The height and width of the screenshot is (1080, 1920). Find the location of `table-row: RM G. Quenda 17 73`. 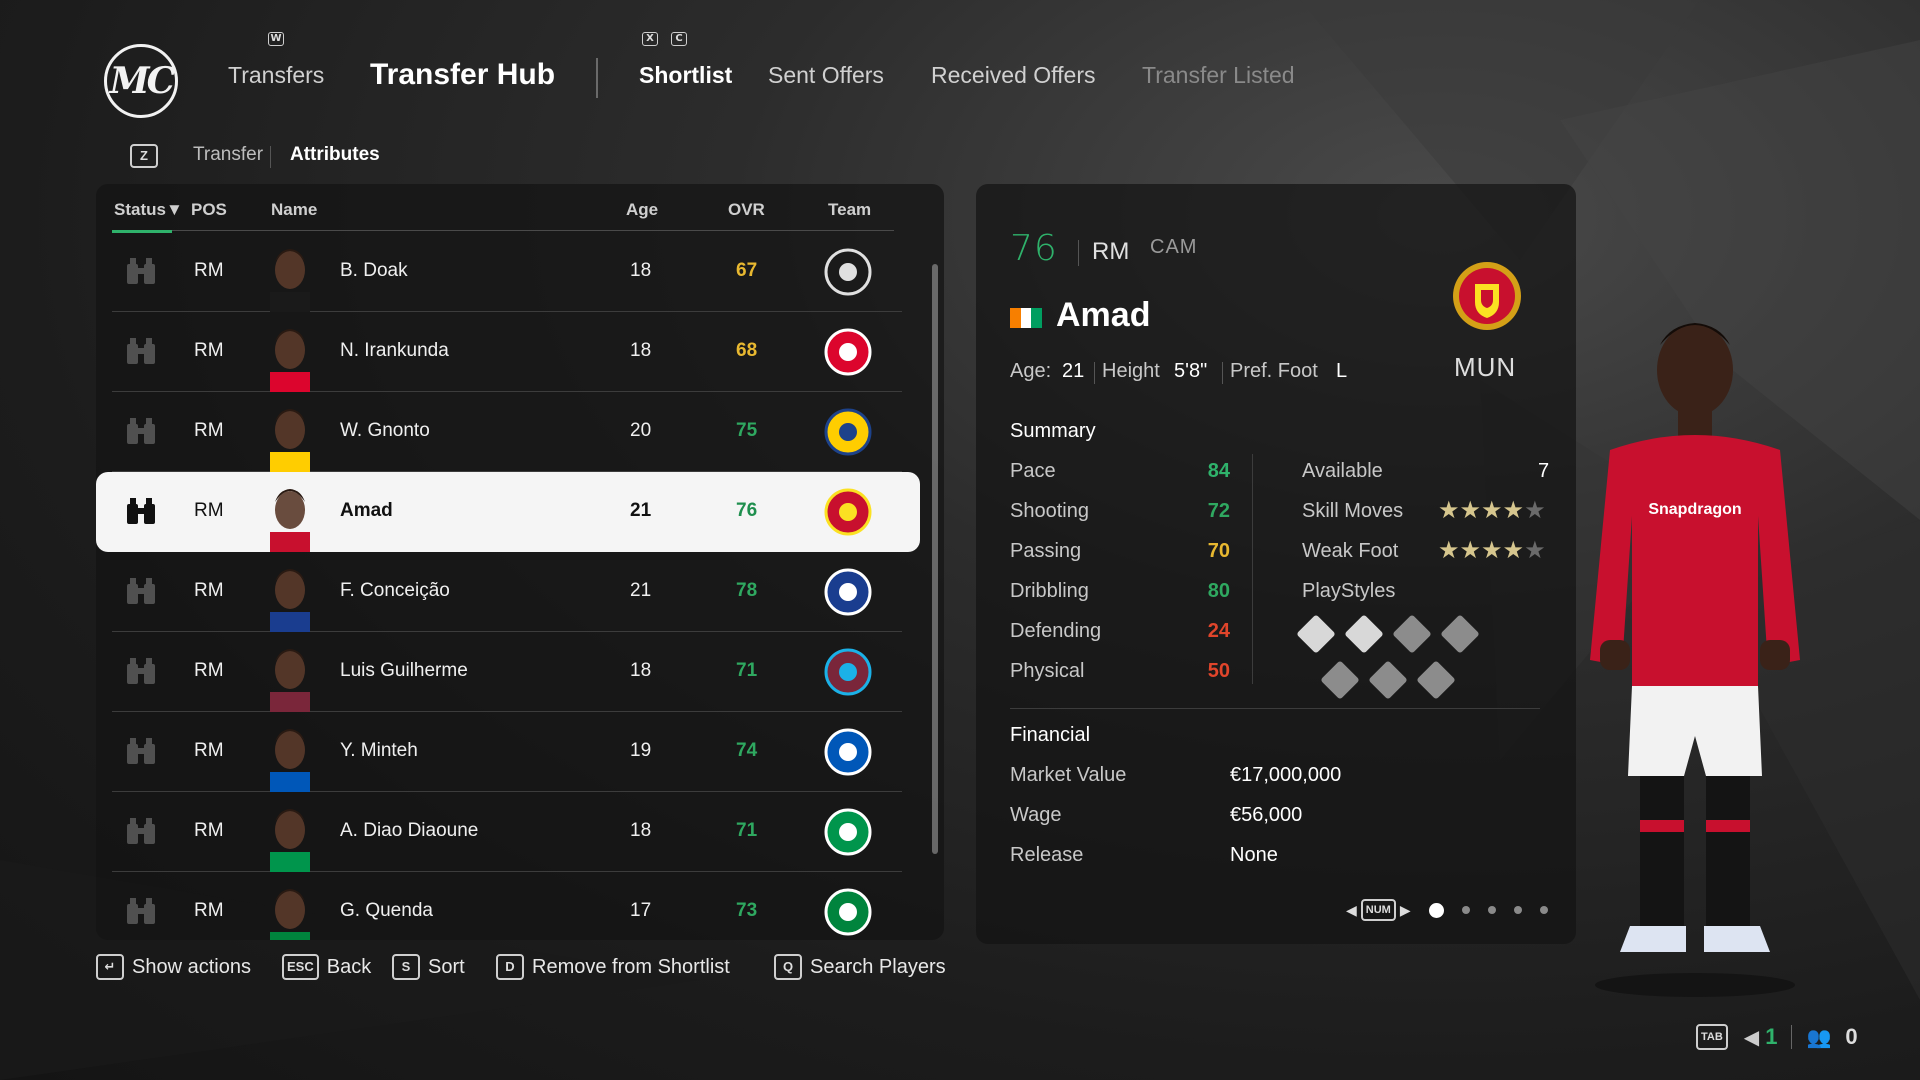

table-row: RM G. Quenda 17 73 is located at coordinates (507, 906).